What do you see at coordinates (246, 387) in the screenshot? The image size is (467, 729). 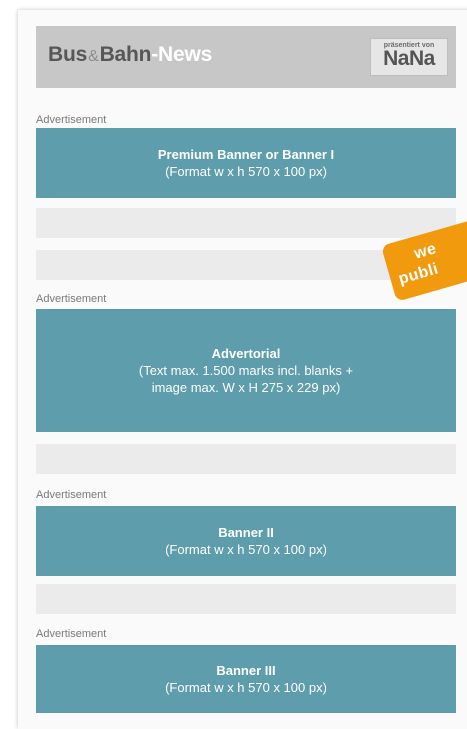 I see `banner-desc-line2: image max. W x H 275 x 229 px)` at bounding box center [246, 387].